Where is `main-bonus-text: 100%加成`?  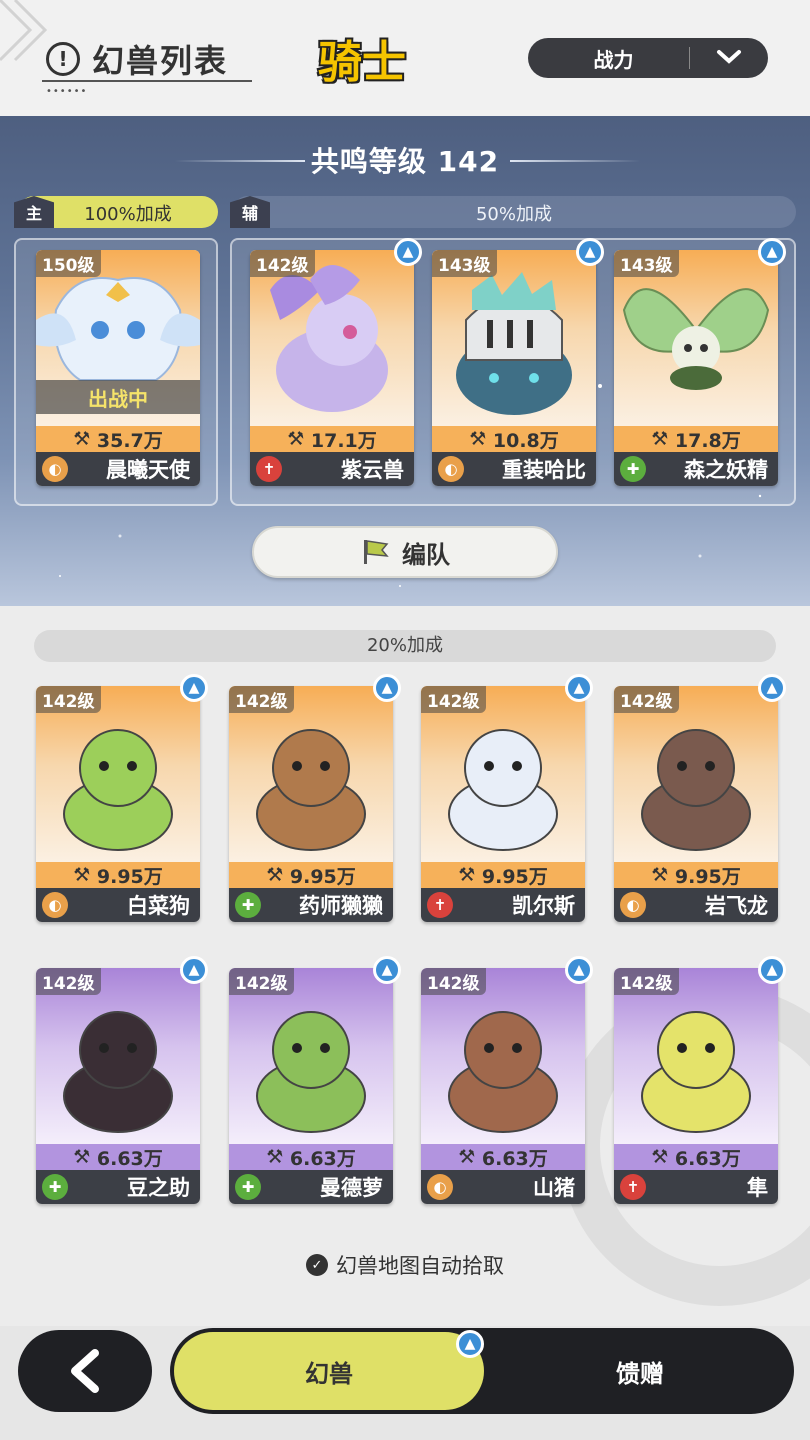 main-bonus-text: 100%加成 is located at coordinates (128, 214).